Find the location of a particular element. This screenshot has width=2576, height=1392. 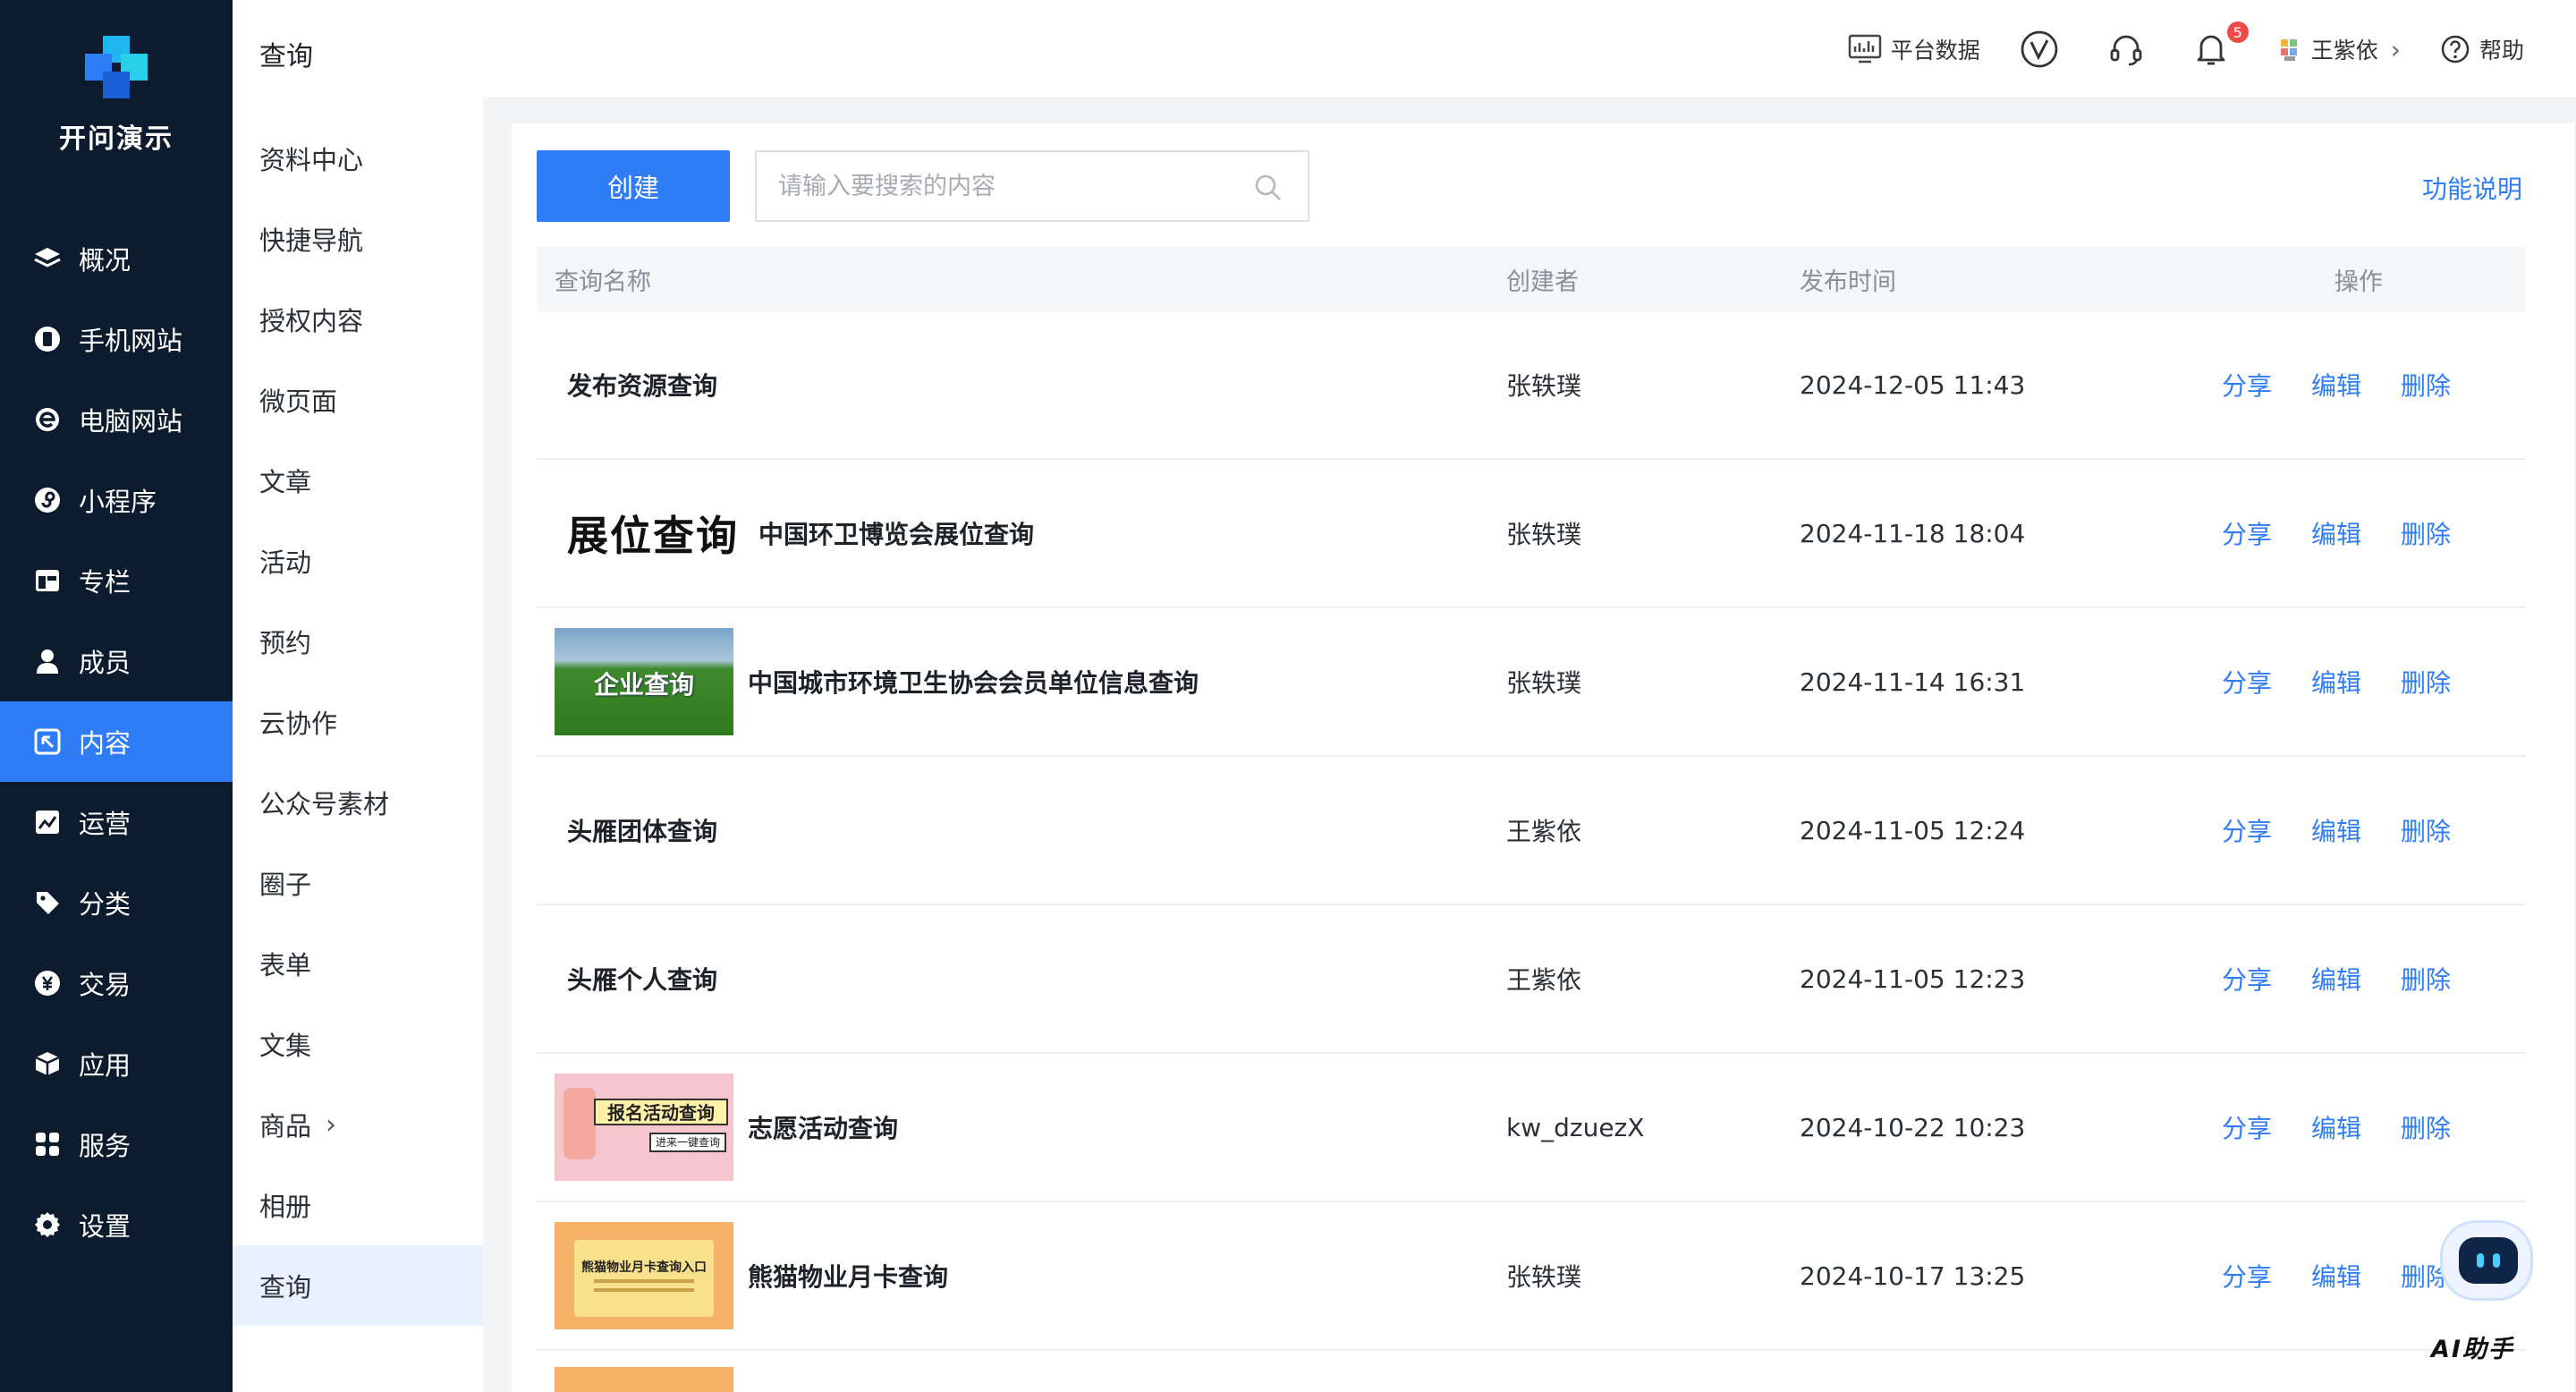

query-name-cell: 头雁团体查询 is located at coordinates (636, 830).